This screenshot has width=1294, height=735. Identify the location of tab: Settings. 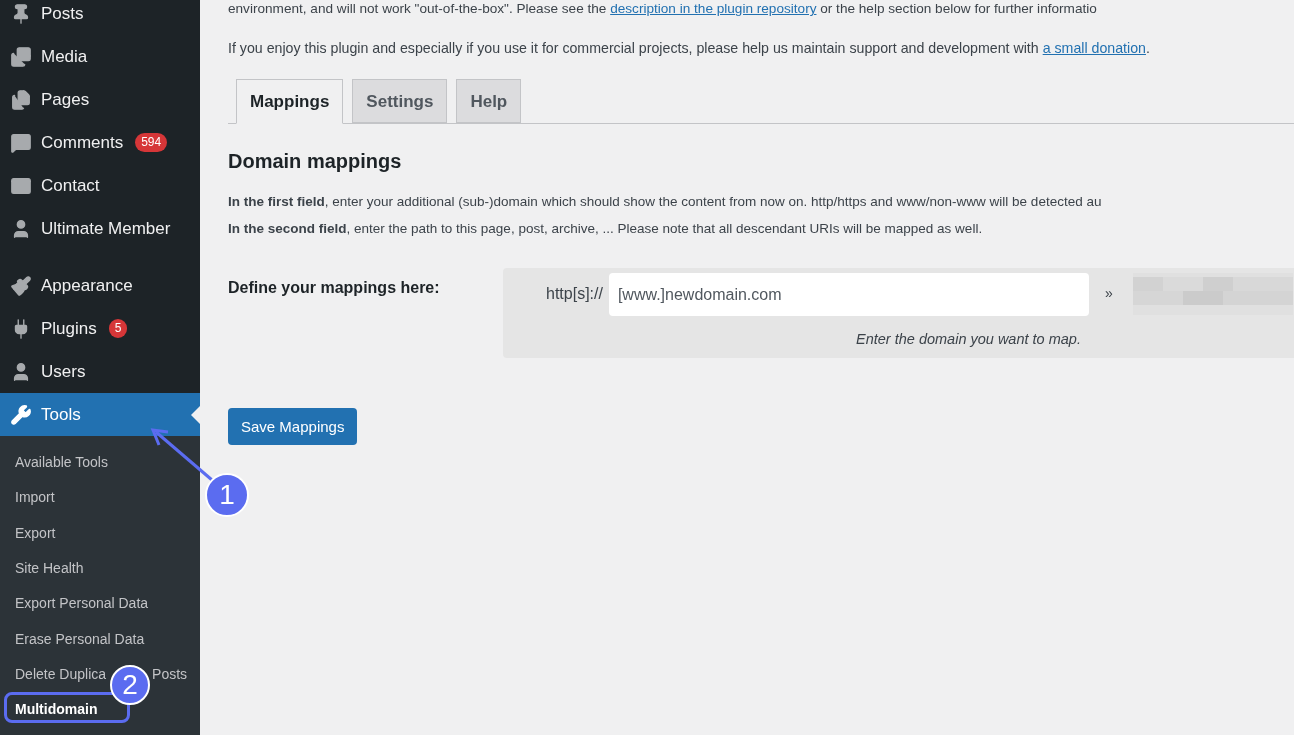
(400, 101).